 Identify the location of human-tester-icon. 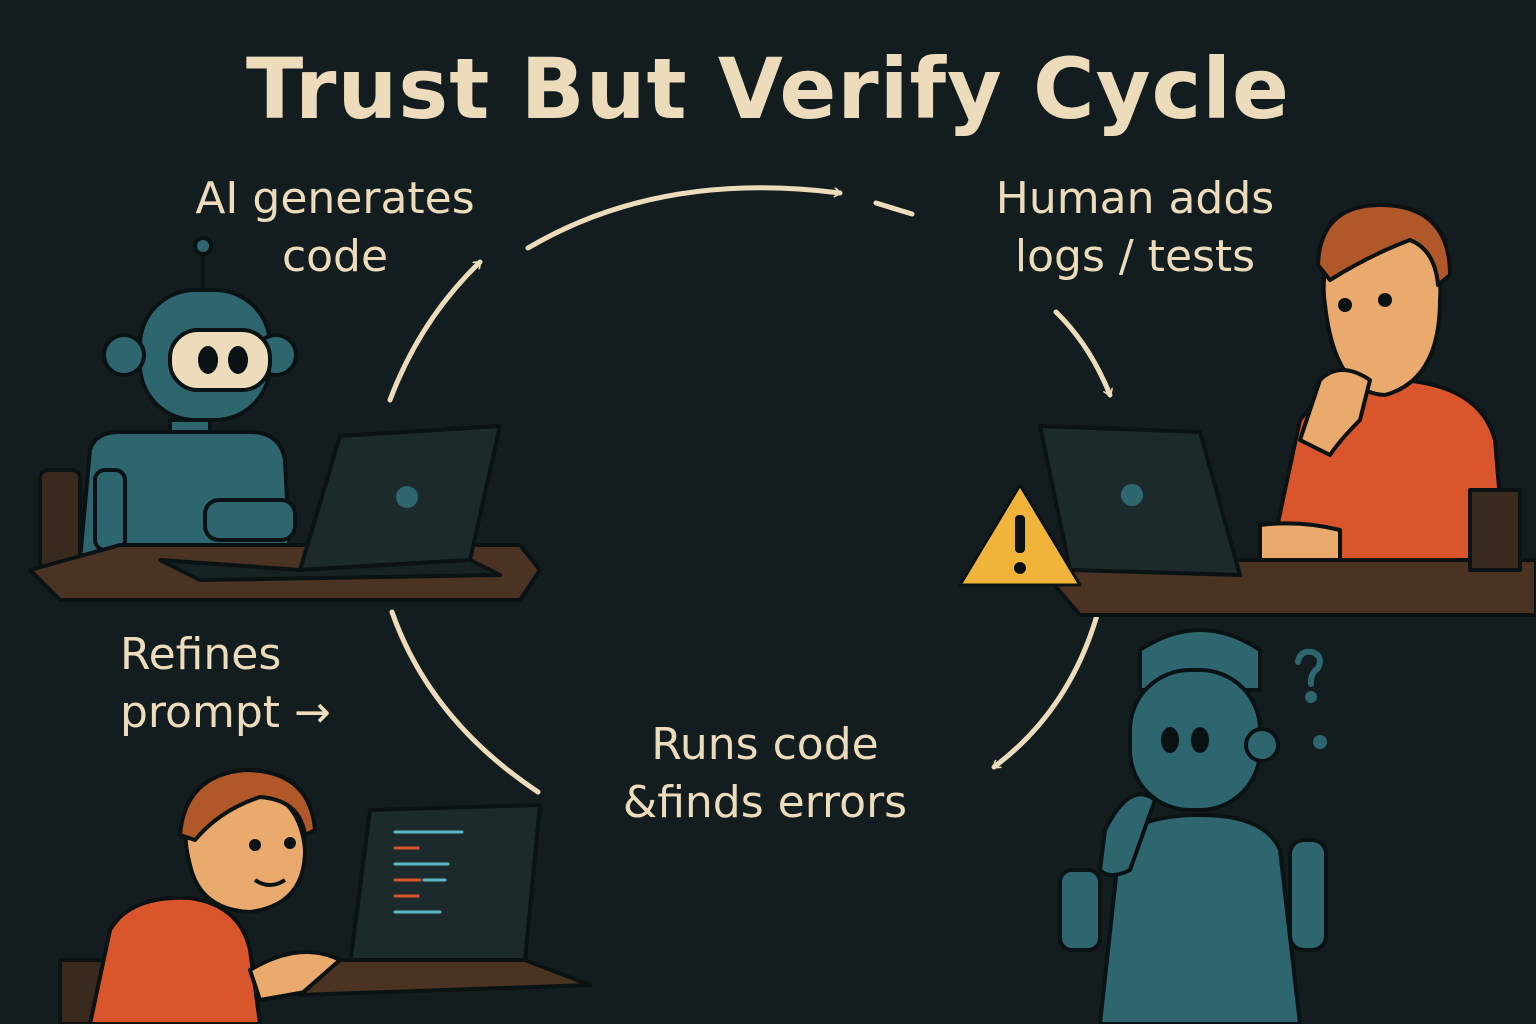
(1287, 410).